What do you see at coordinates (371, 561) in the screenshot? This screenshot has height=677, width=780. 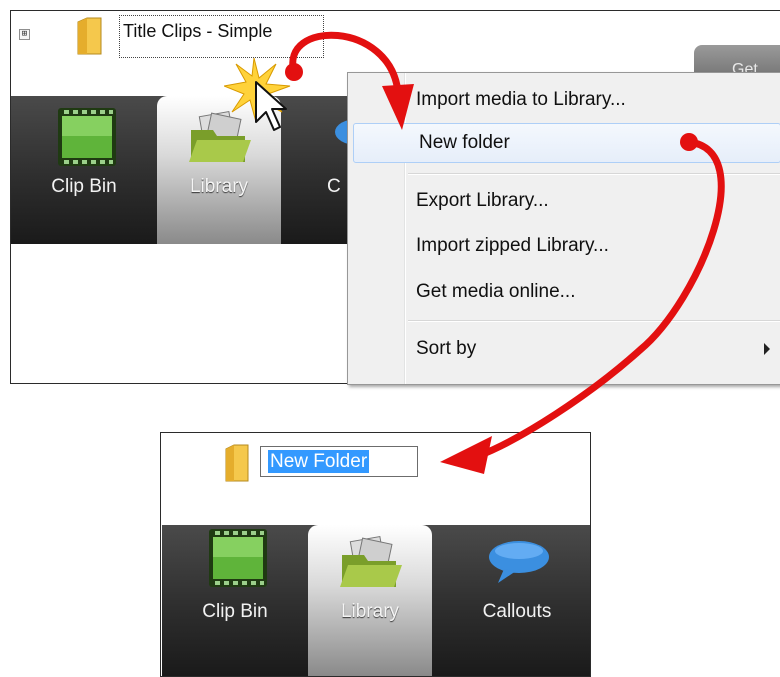 I see `library-folder-icon` at bounding box center [371, 561].